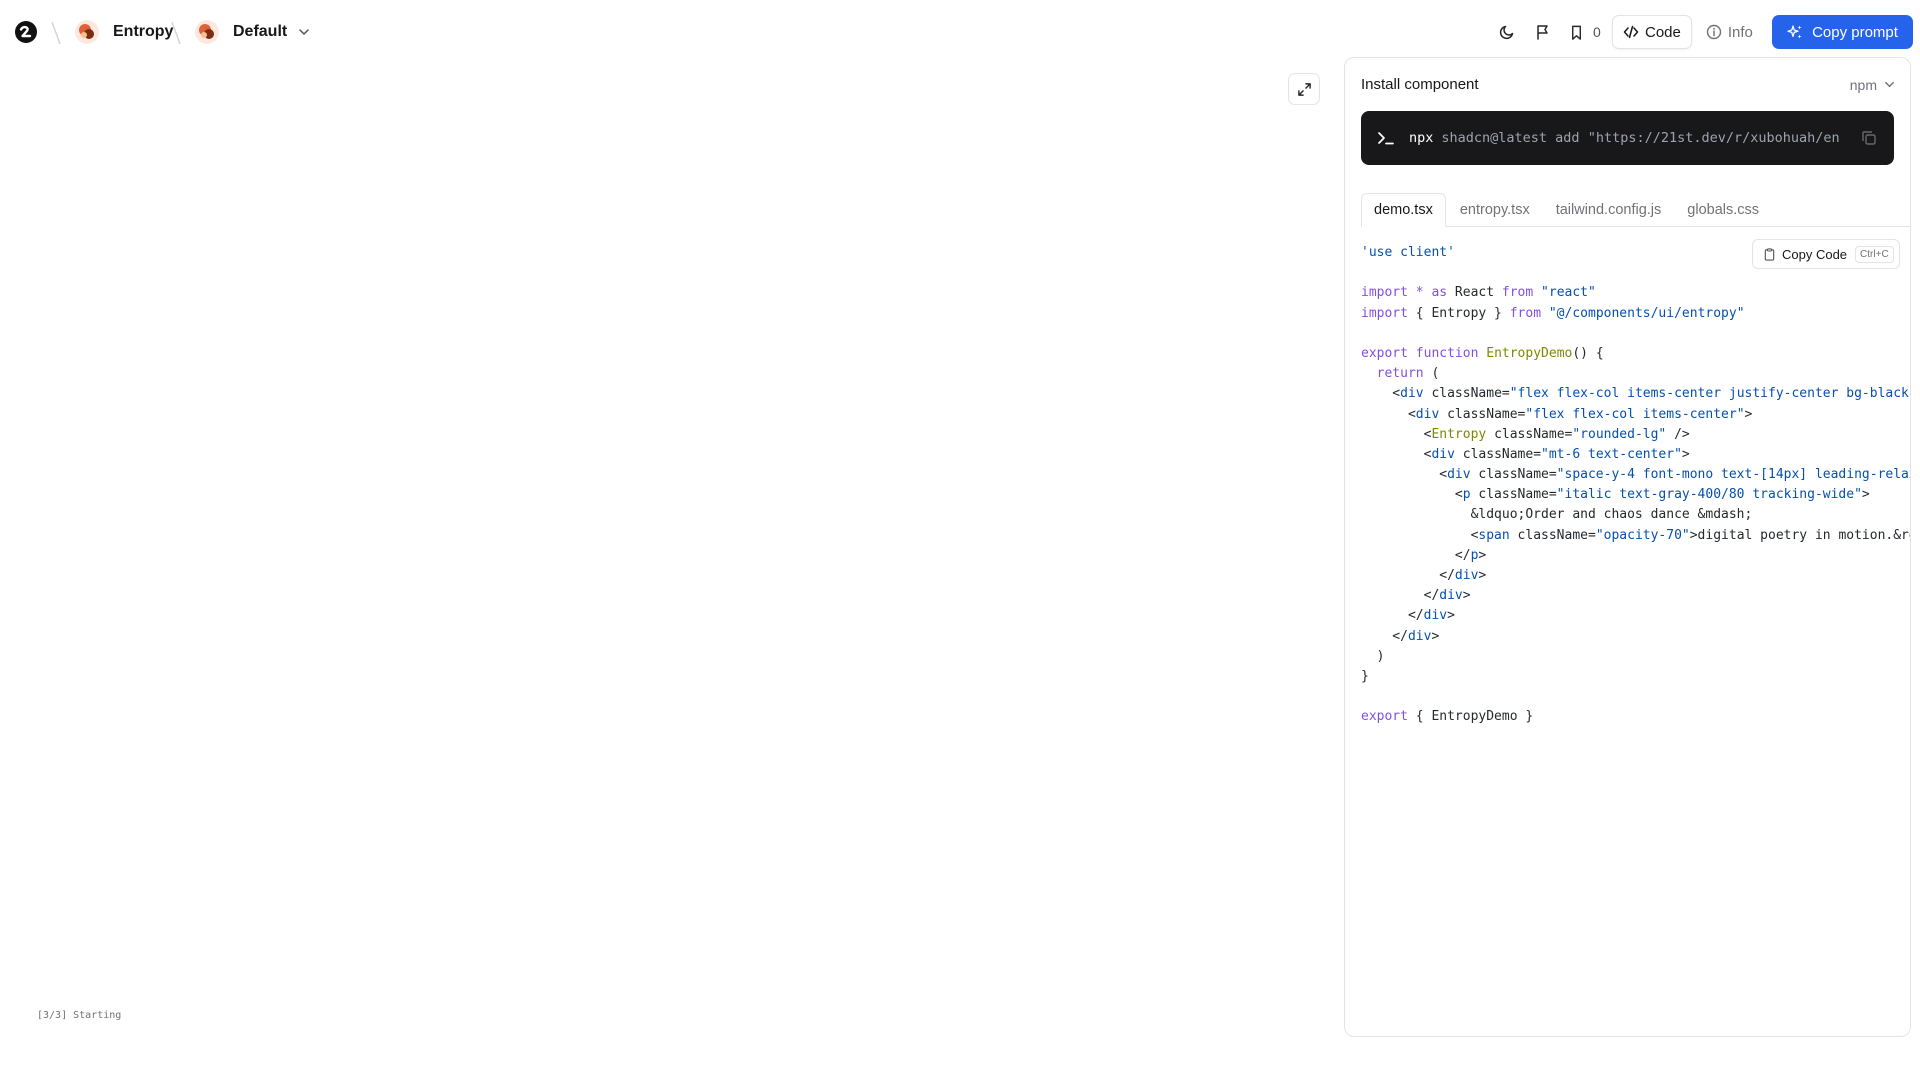 The image size is (1920, 1080). Describe the element at coordinates (1431, 374) in the screenshot. I see `code-token: (` at that location.